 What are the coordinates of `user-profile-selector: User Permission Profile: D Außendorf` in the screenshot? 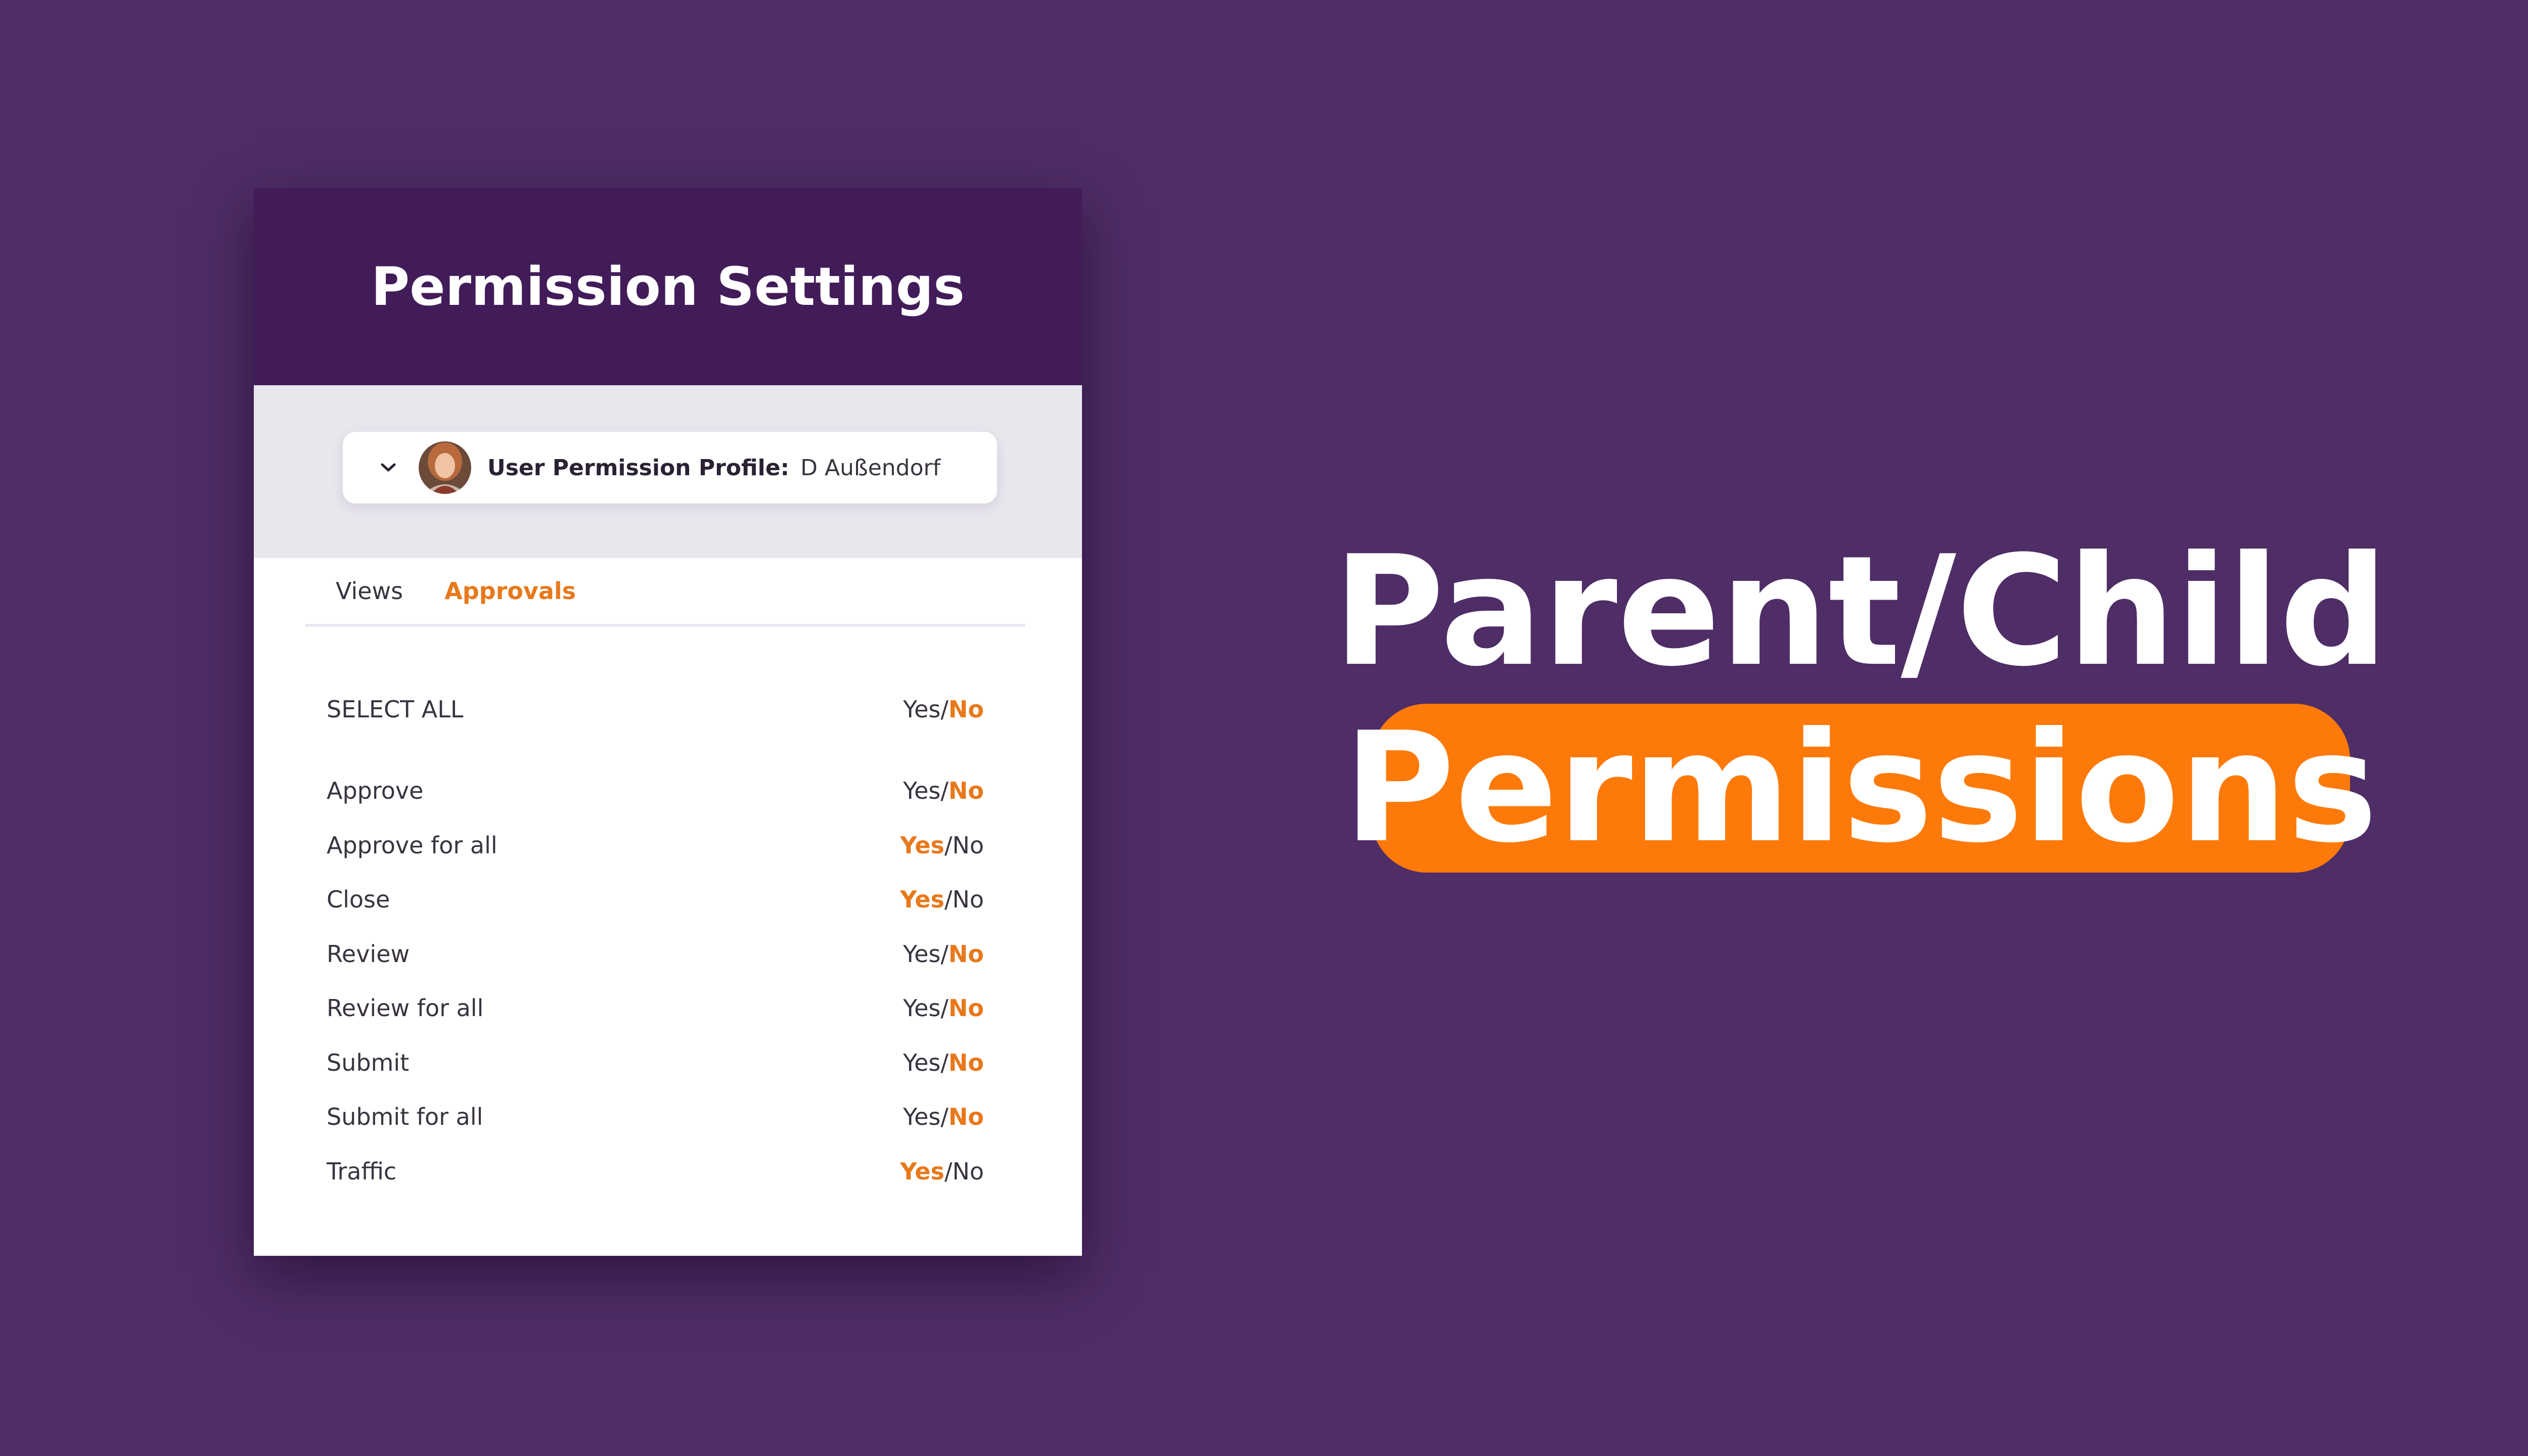 It's located at (670, 468).